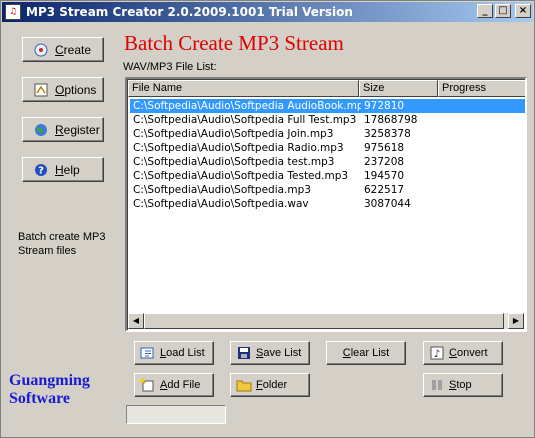 The width and height of the screenshot is (535, 438). Describe the element at coordinates (398, 88) in the screenshot. I see `column-header-size: Size` at that location.